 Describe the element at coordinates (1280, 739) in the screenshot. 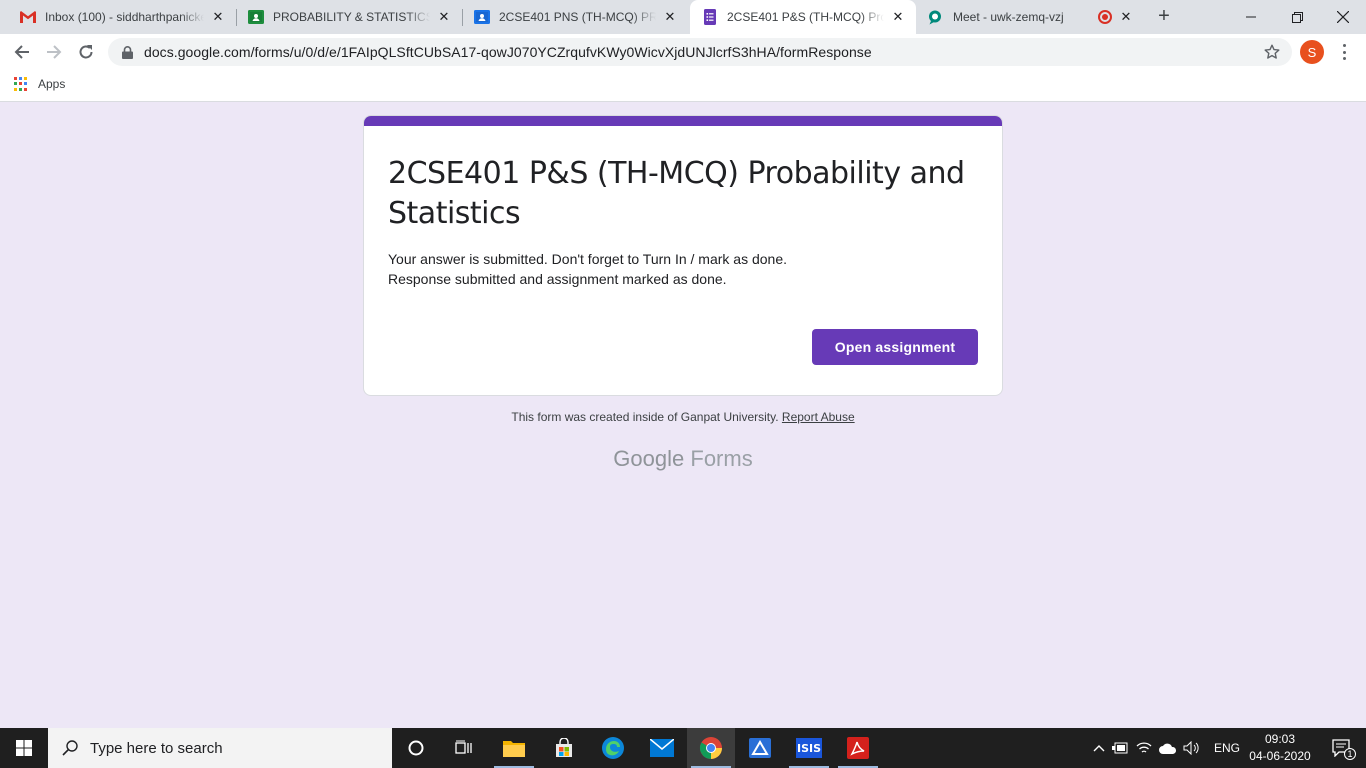

I see `clock-time: 09:03` at that location.